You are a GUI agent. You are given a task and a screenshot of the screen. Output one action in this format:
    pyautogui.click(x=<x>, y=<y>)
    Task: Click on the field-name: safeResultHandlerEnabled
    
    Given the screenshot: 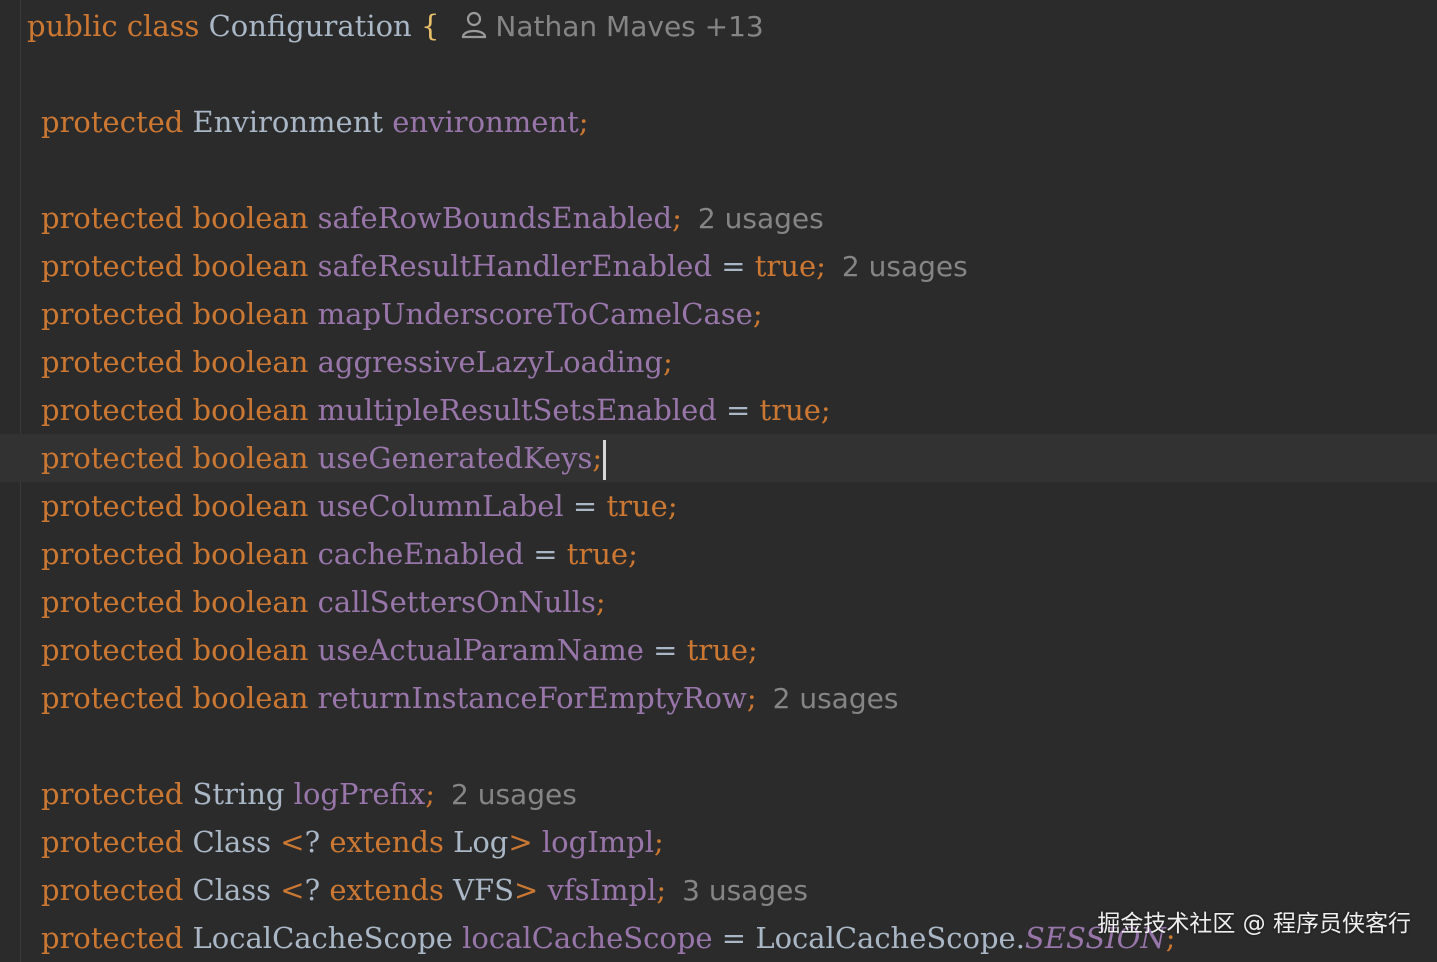 What is the action you would take?
    pyautogui.click(x=515, y=266)
    